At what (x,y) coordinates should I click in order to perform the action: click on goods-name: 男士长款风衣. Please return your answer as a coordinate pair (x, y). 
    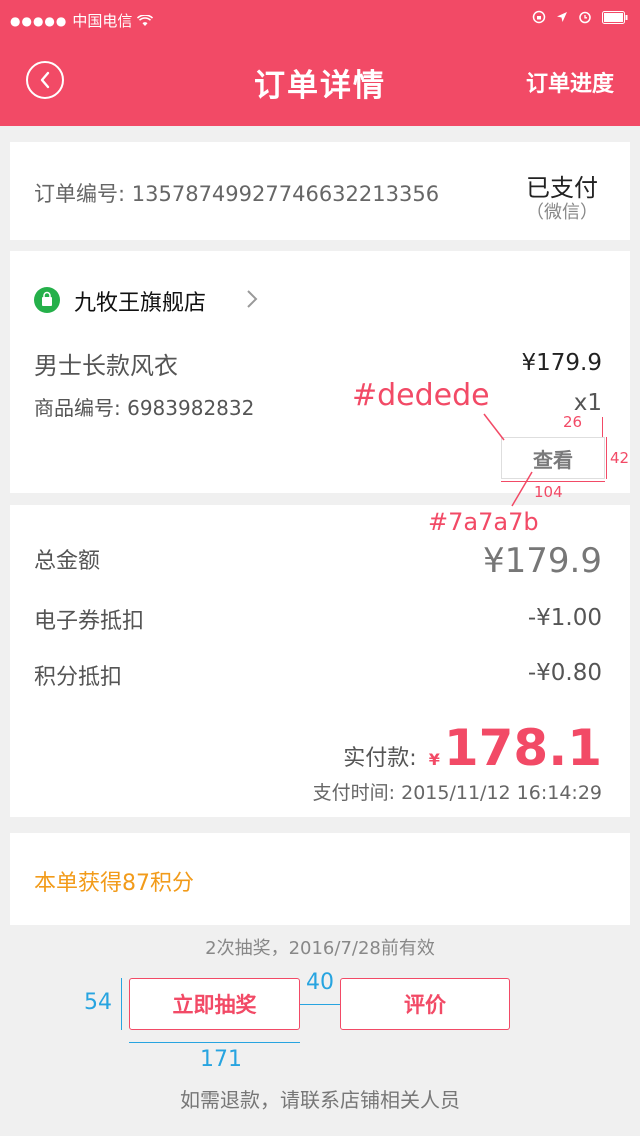
    Looking at the image, I should click on (106, 366).